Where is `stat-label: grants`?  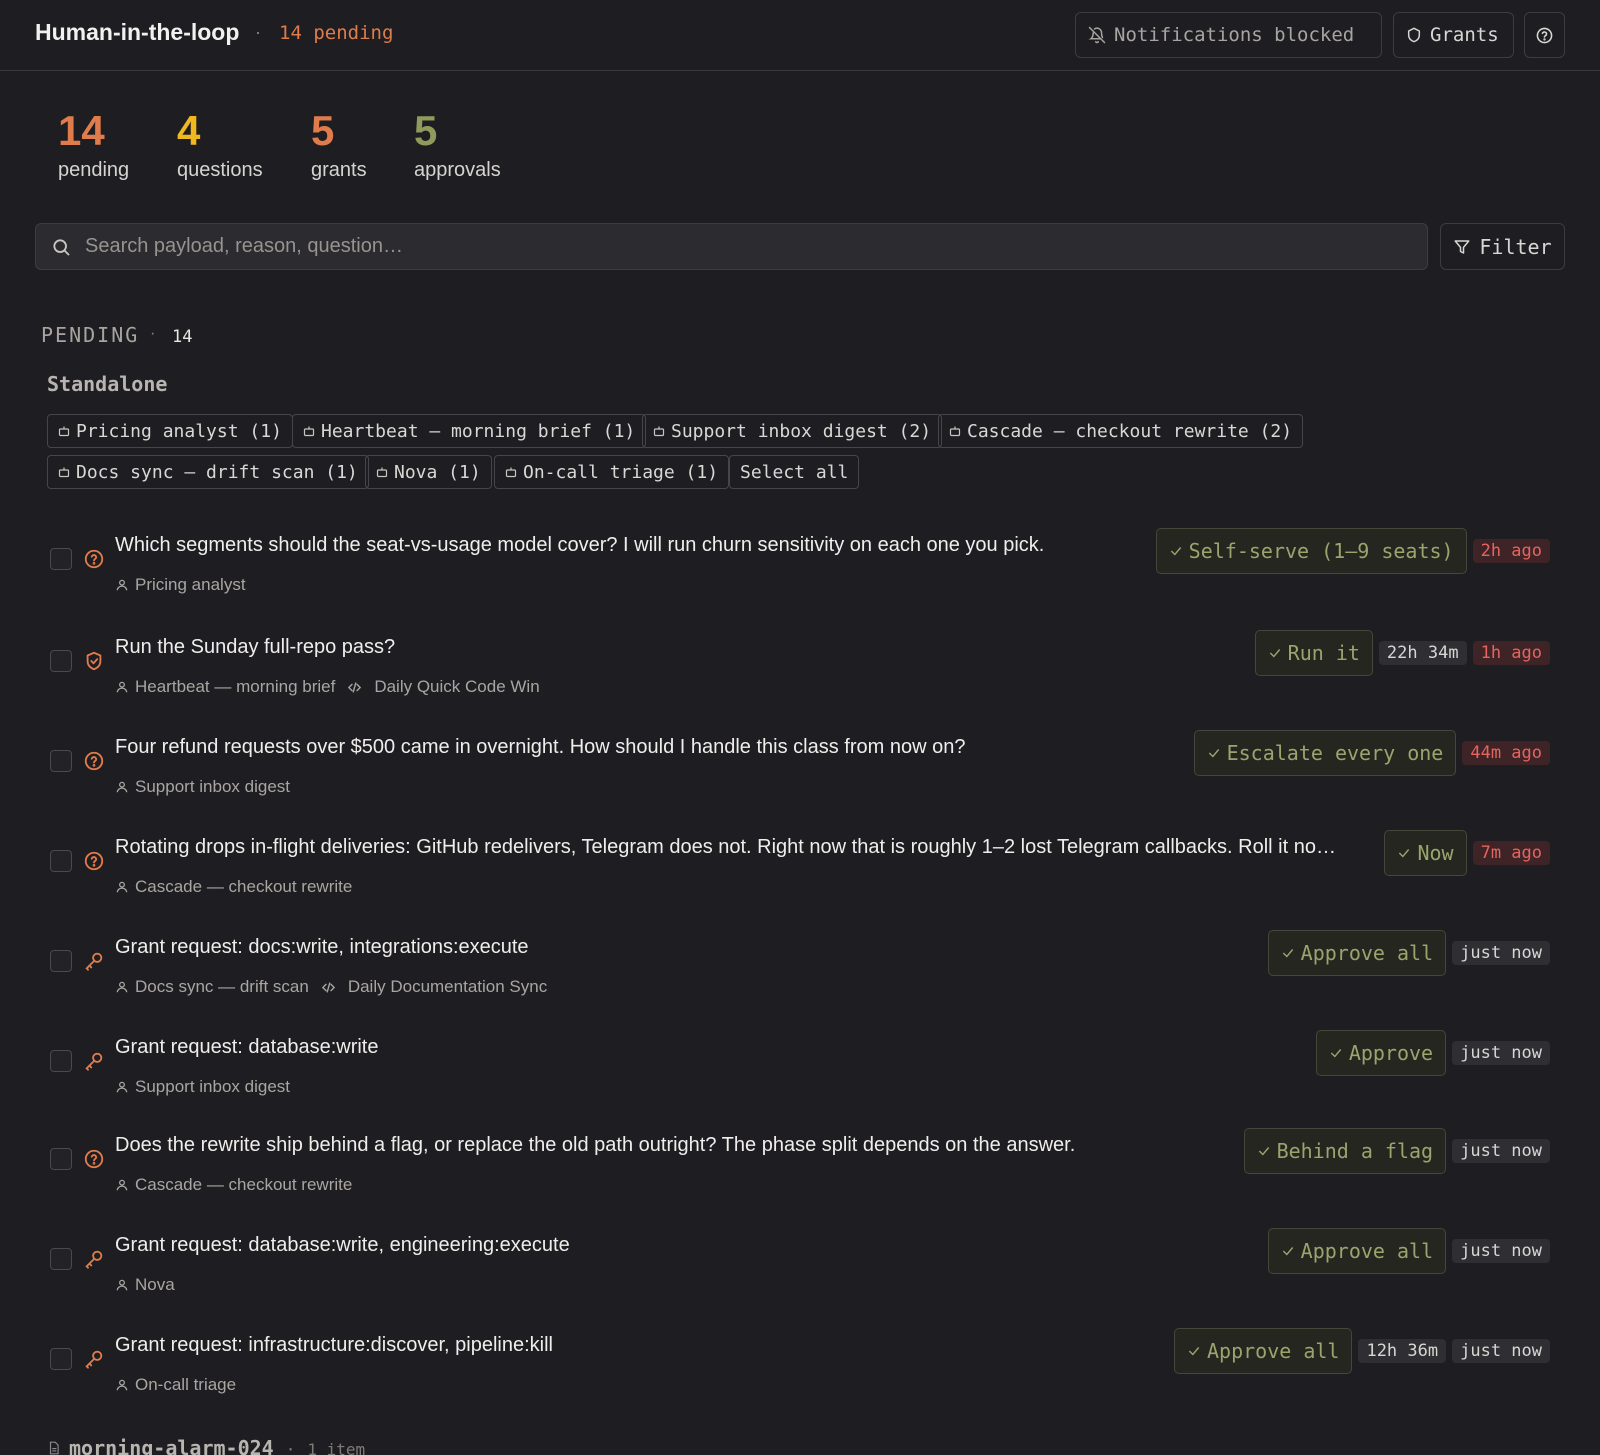 stat-label: grants is located at coordinates (339, 170).